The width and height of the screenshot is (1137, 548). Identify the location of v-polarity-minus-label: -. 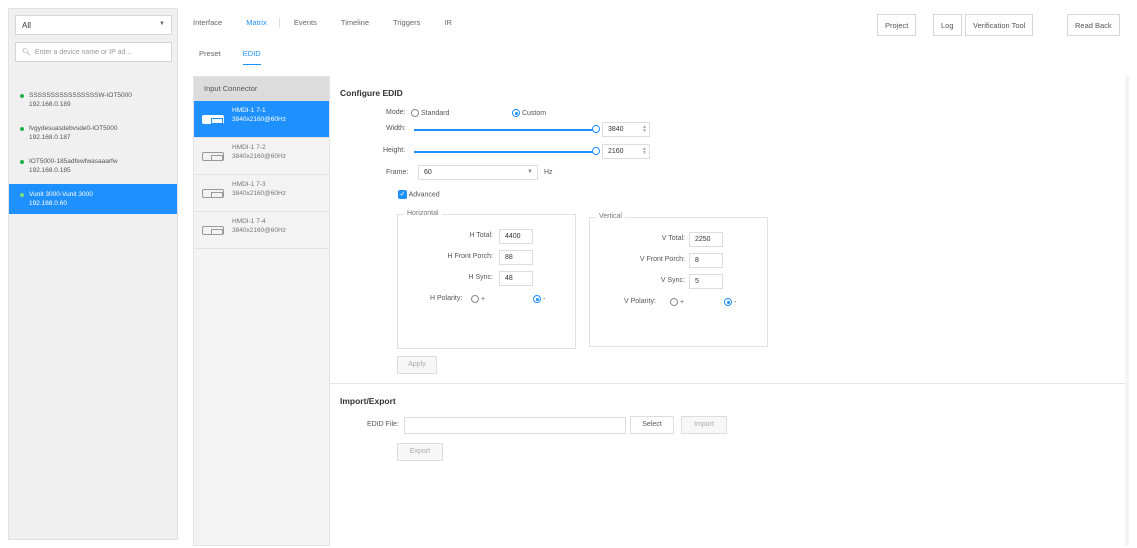
(735, 302).